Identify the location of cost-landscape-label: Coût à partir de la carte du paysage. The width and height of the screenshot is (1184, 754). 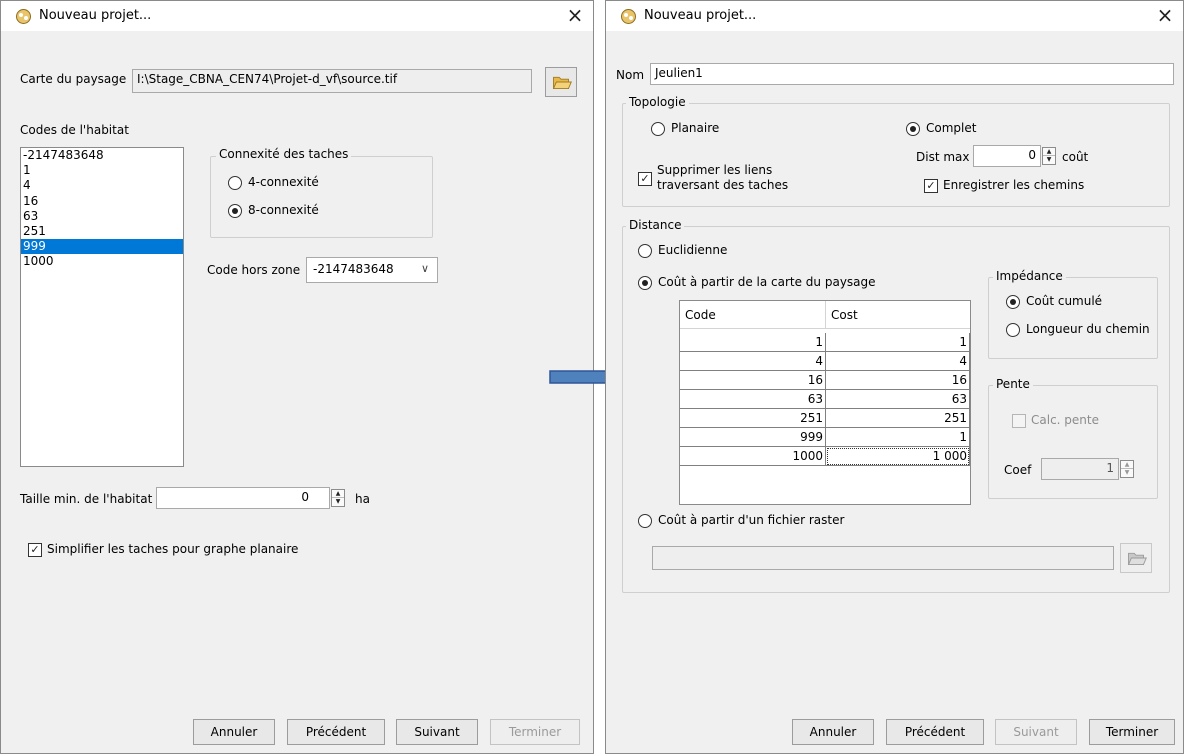
(767, 282).